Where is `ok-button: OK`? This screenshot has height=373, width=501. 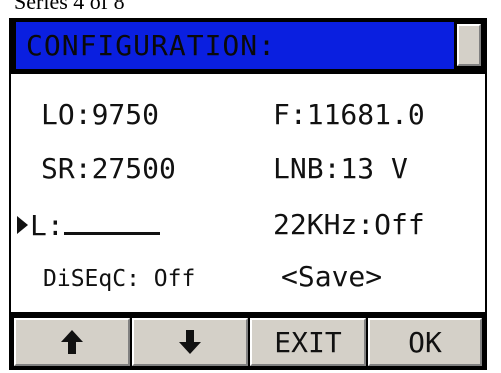 ok-button: OK is located at coordinates (425, 342).